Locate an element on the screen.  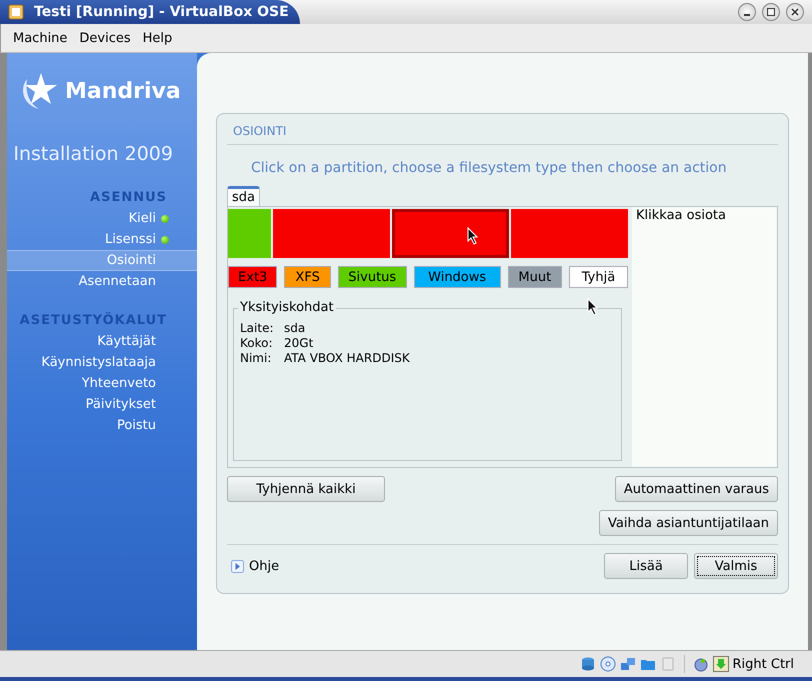
menu-item: Machine is located at coordinates (40, 38).